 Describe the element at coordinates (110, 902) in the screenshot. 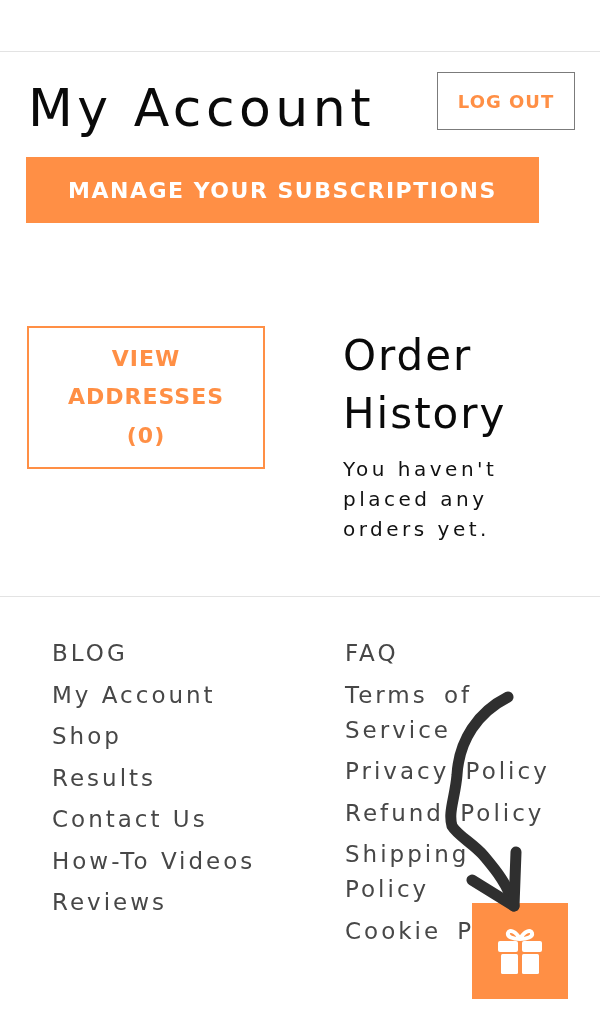

I see `footer-link: Reviews` at that location.